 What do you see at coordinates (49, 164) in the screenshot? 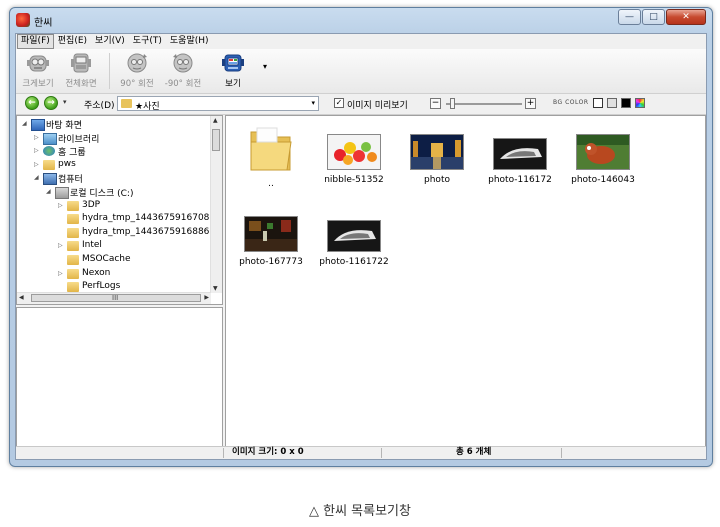
I see `user-folder-icon` at bounding box center [49, 164].